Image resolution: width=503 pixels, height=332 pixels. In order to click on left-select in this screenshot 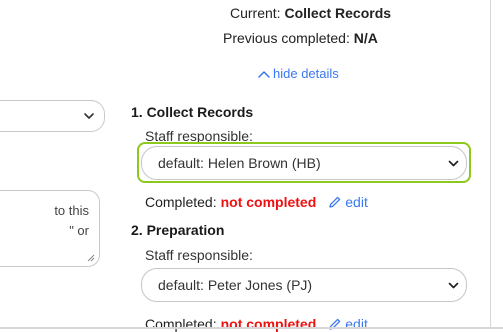, I will do `click(52, 116)`.